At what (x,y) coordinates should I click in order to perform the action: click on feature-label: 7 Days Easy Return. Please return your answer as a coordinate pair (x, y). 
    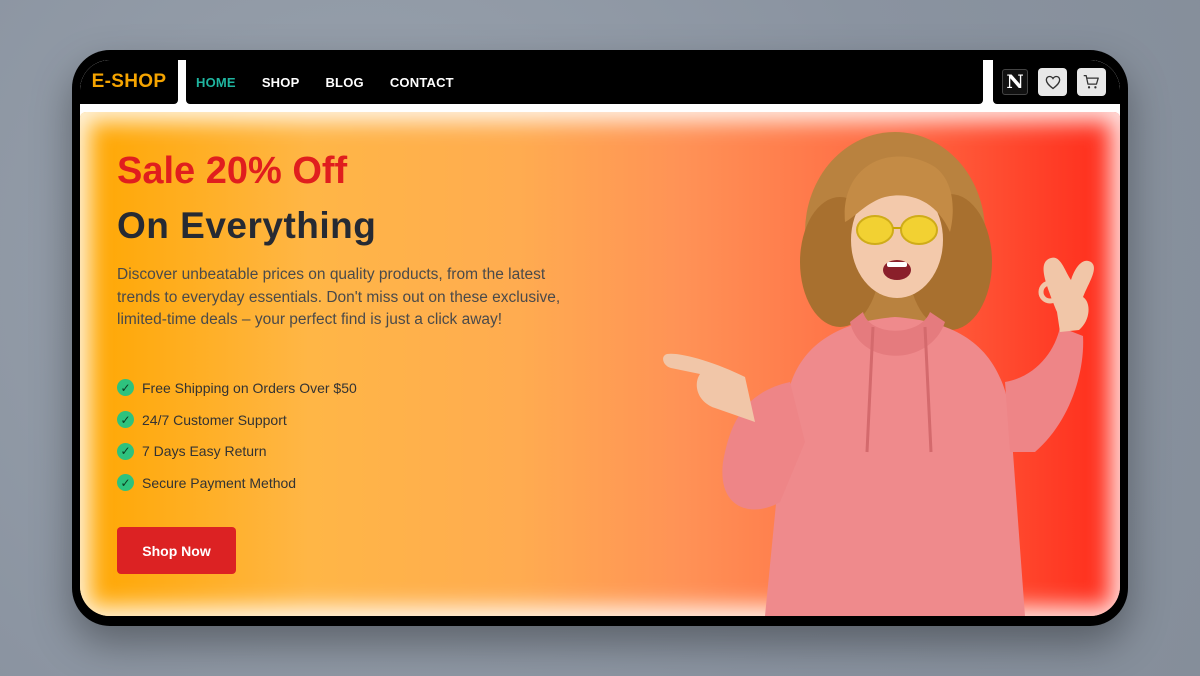
    Looking at the image, I should click on (204, 451).